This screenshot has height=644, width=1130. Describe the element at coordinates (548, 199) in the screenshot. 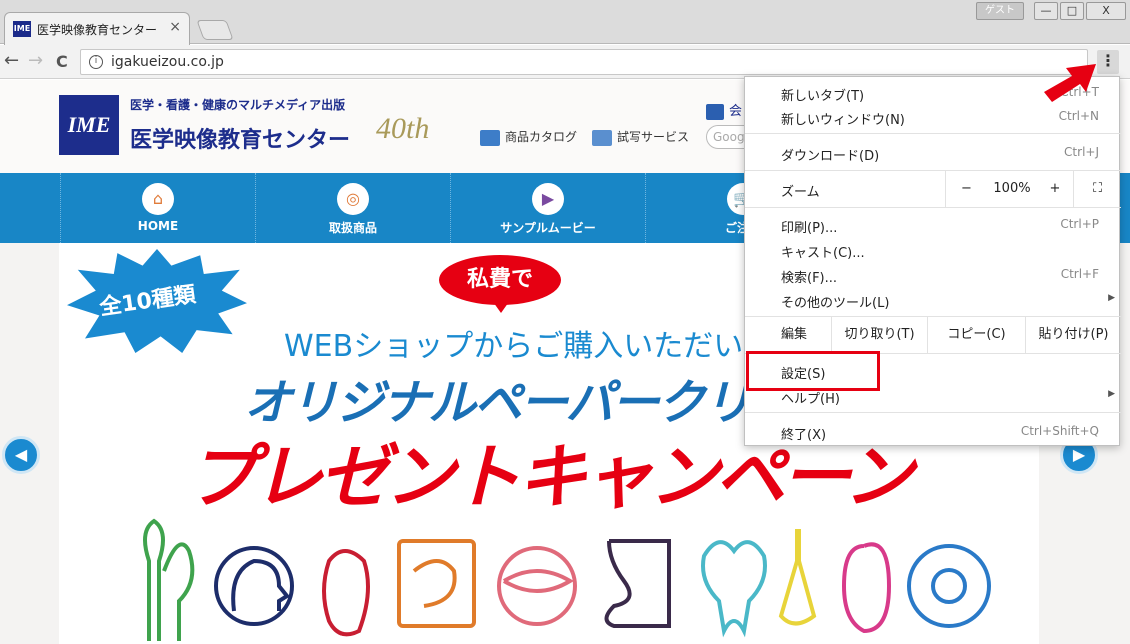

I see `film-icon: ▶` at that location.